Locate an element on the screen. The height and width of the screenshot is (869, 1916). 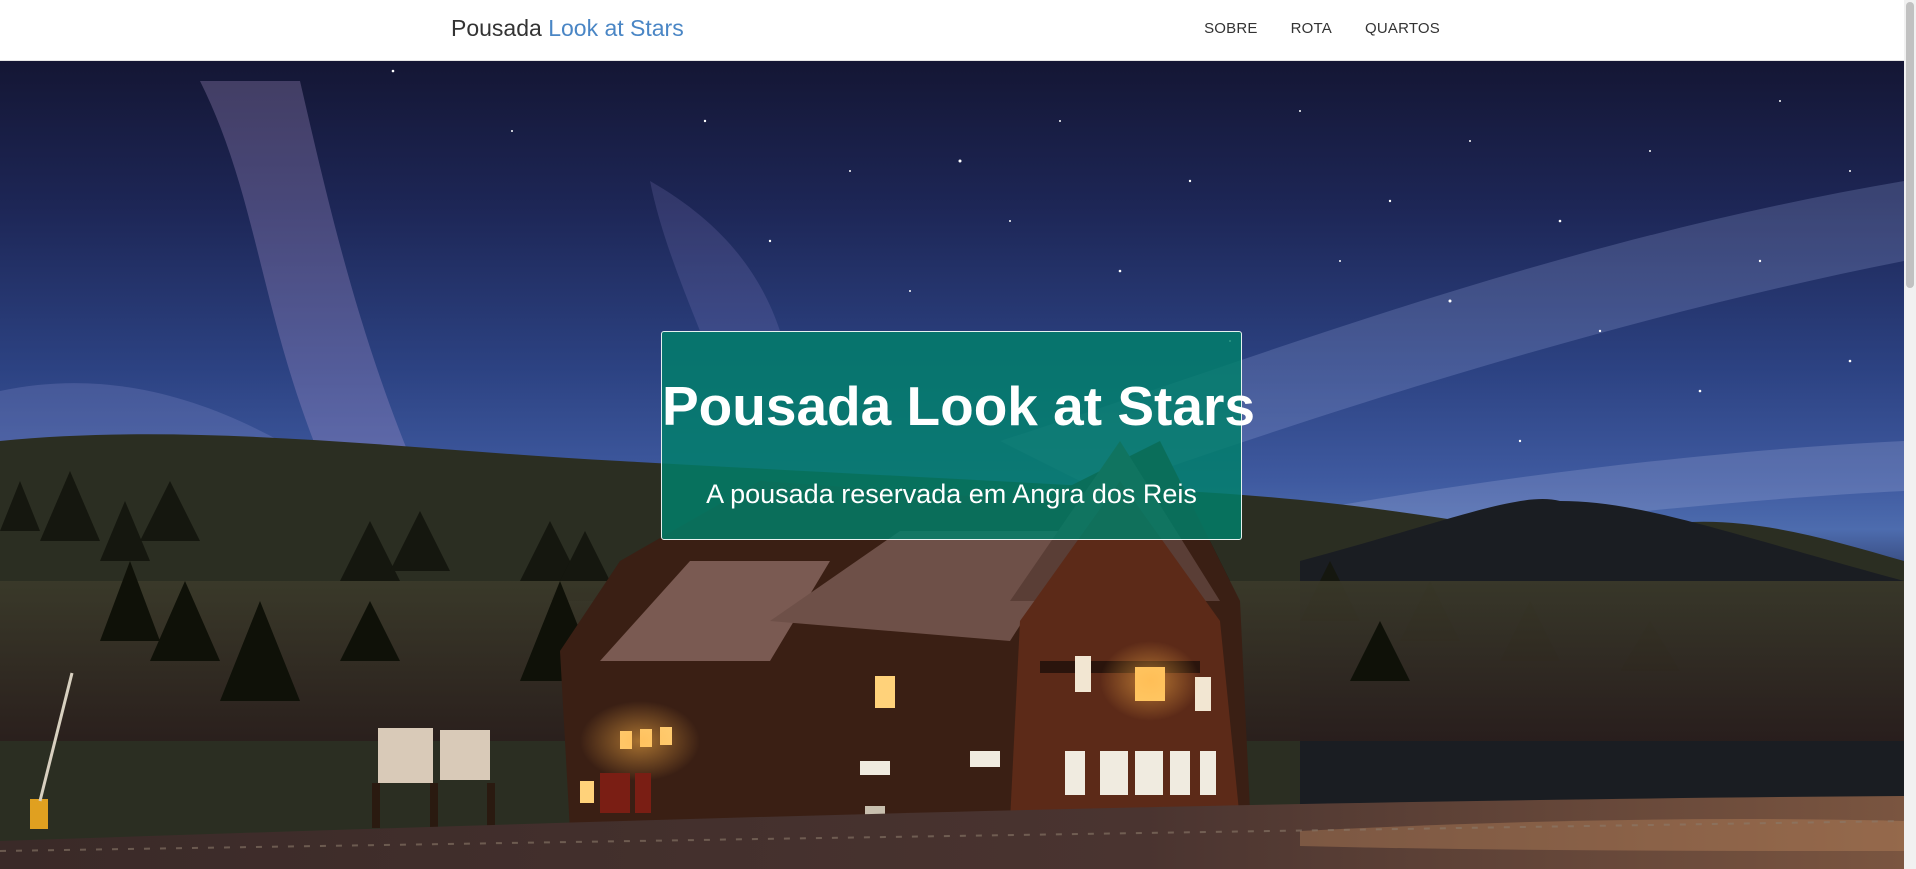
top-navbar: Pousada Look at Stars SOBRE ROTA QUARTOS is located at coordinates (952, 30).